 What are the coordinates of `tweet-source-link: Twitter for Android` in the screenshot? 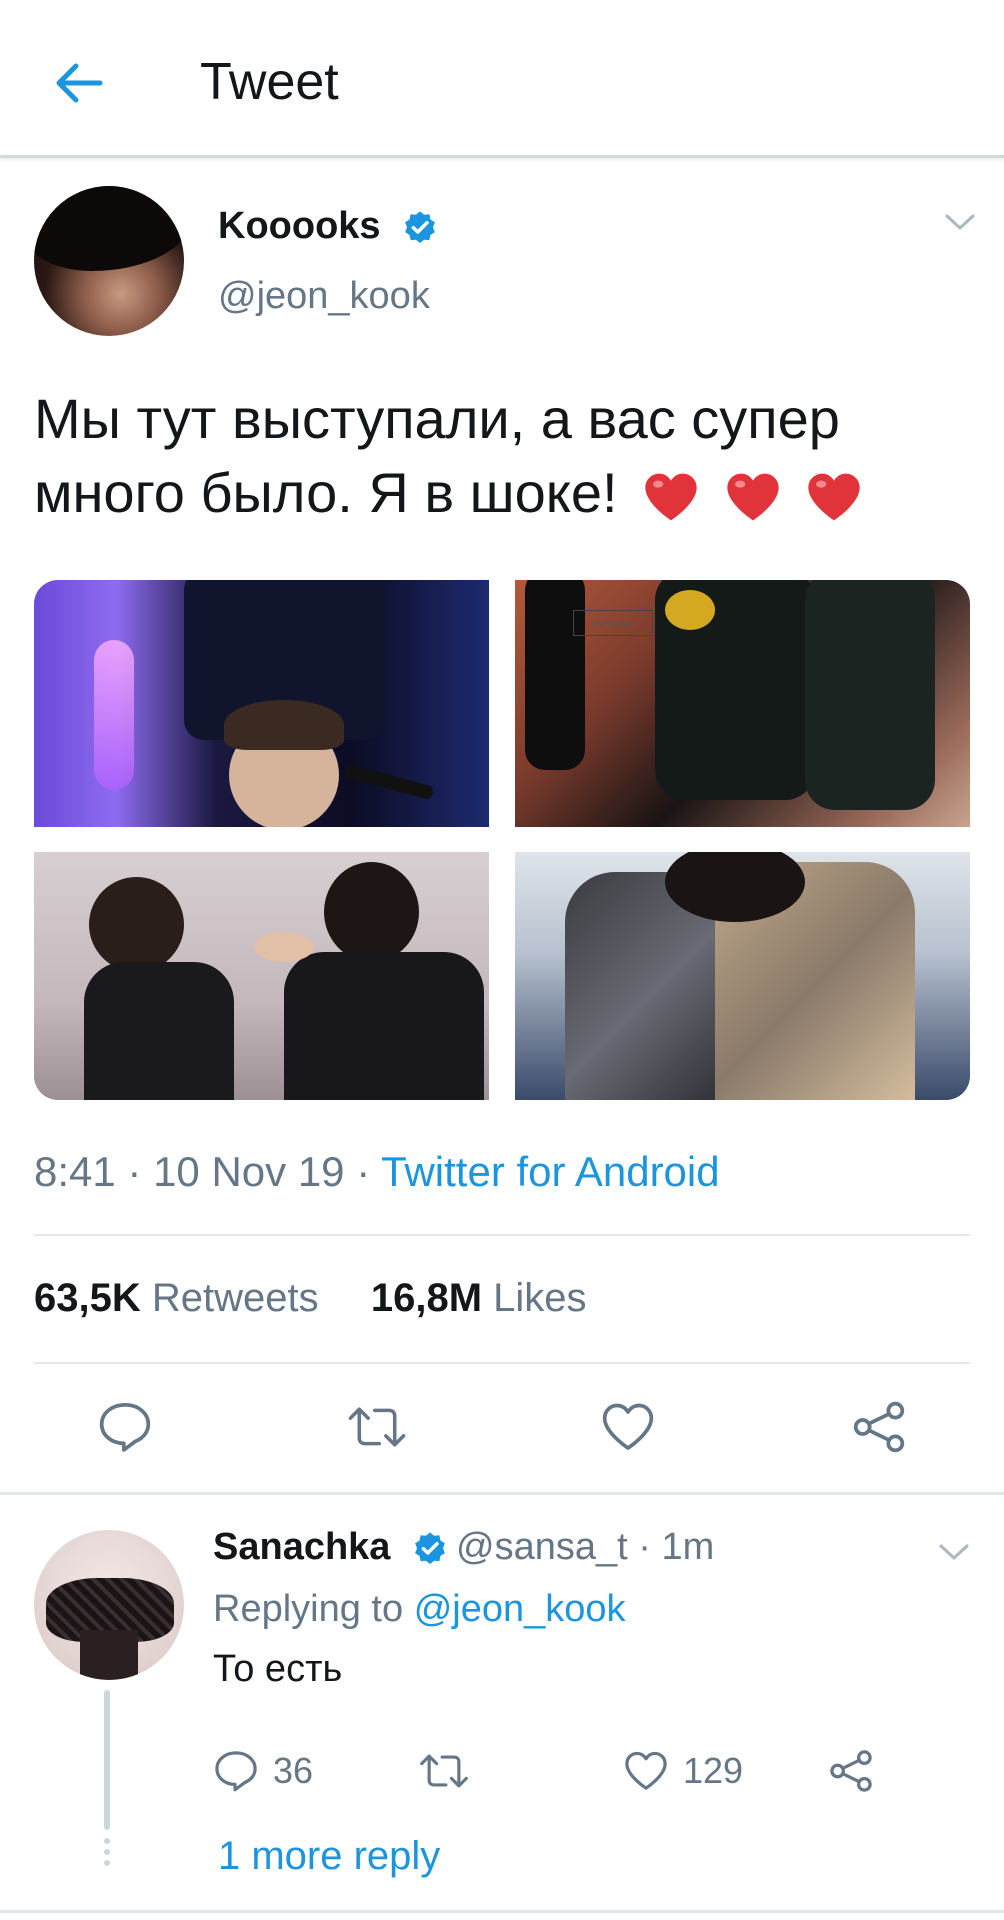 It's located at (550, 1171).